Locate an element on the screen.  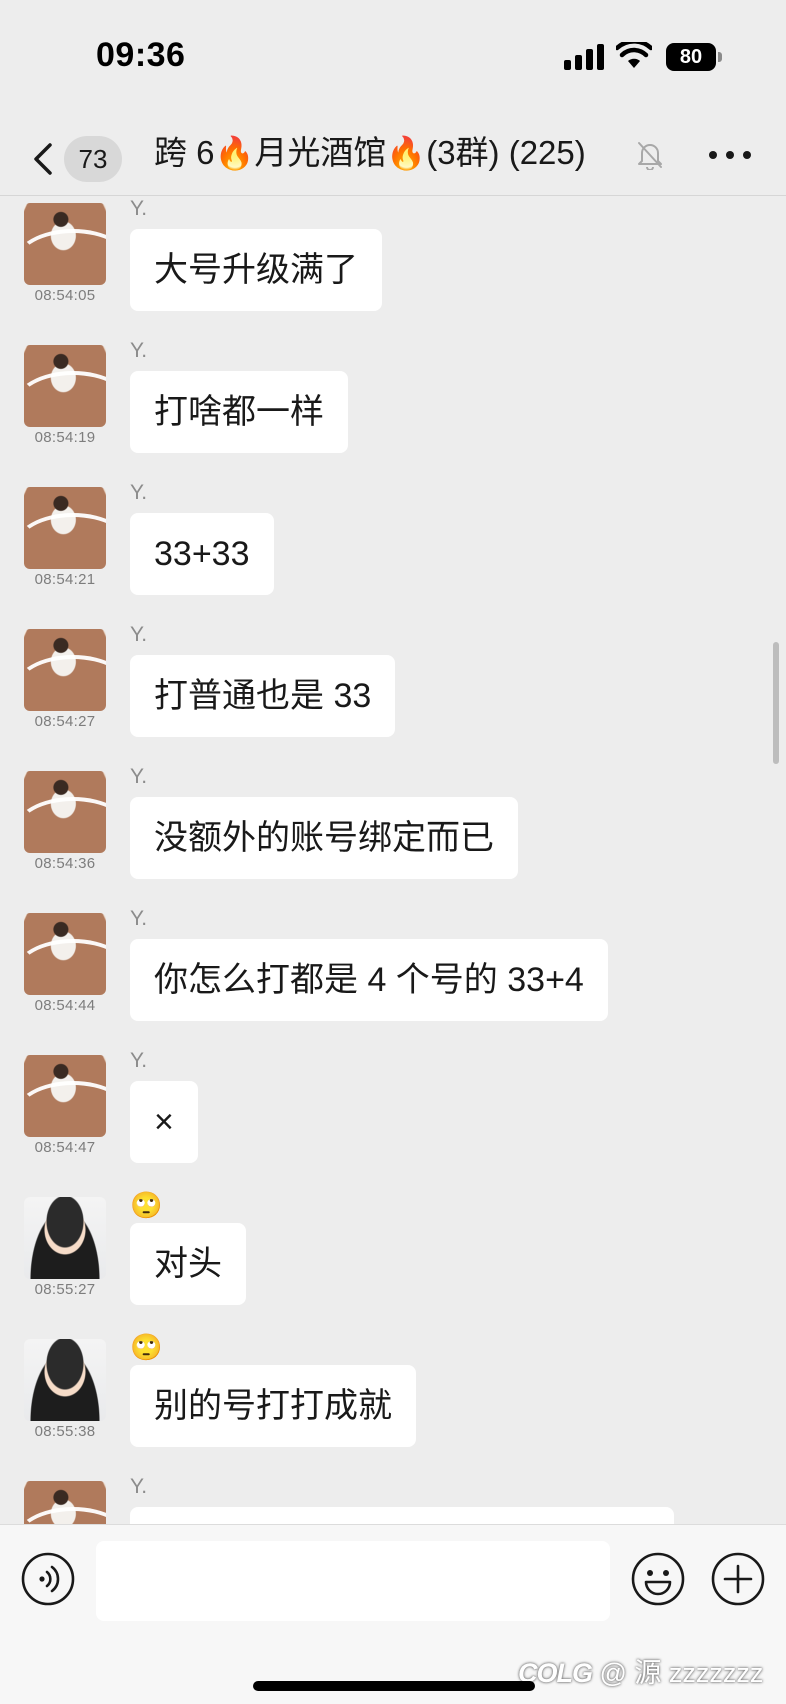
message-time: 08:55:38 is located at coordinates (65, 1431).